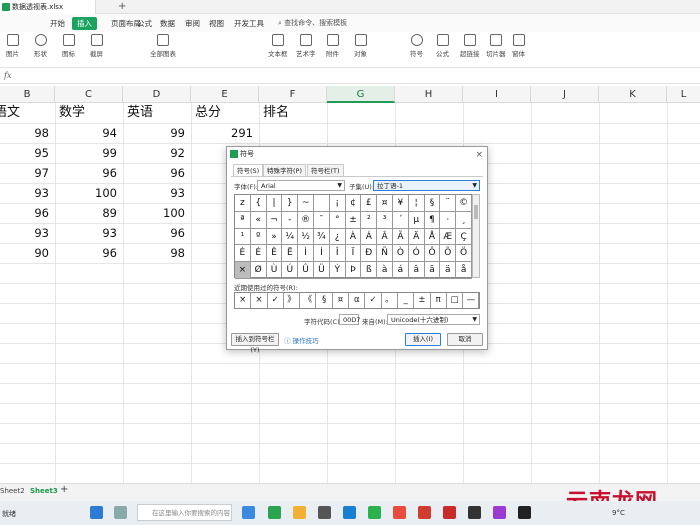 The height and width of the screenshot is (525, 700). I want to click on table-cell: 92, so click(157, 153).